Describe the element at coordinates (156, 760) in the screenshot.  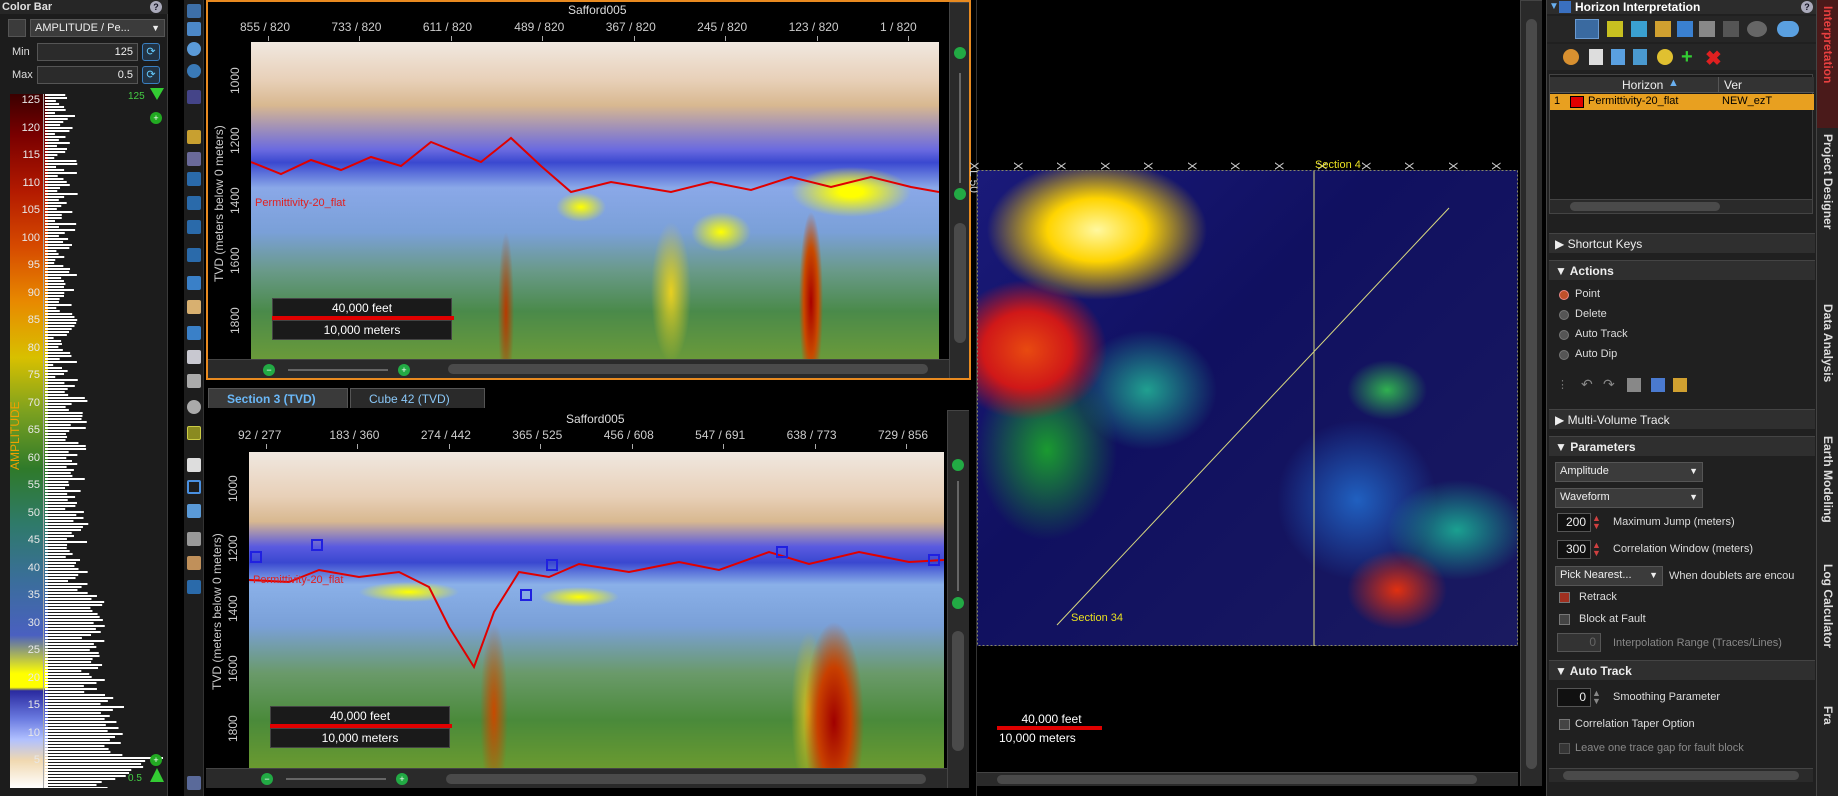
I see `zoom-out-icon: +` at that location.